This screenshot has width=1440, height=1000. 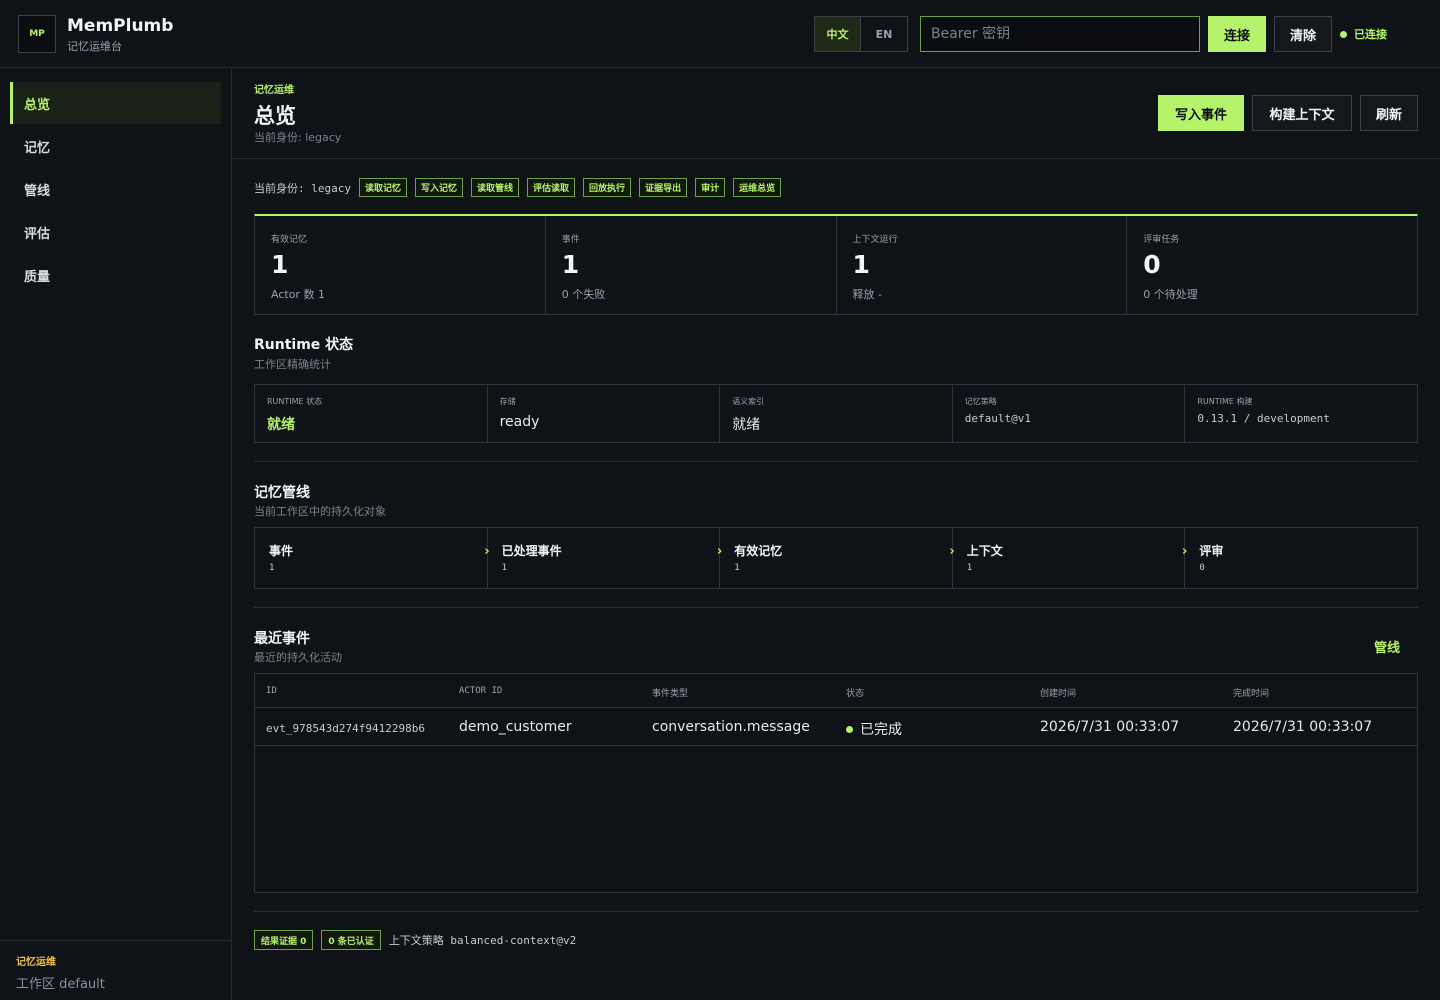 I want to click on permission-chip: 写入记忆, so click(x=439, y=187).